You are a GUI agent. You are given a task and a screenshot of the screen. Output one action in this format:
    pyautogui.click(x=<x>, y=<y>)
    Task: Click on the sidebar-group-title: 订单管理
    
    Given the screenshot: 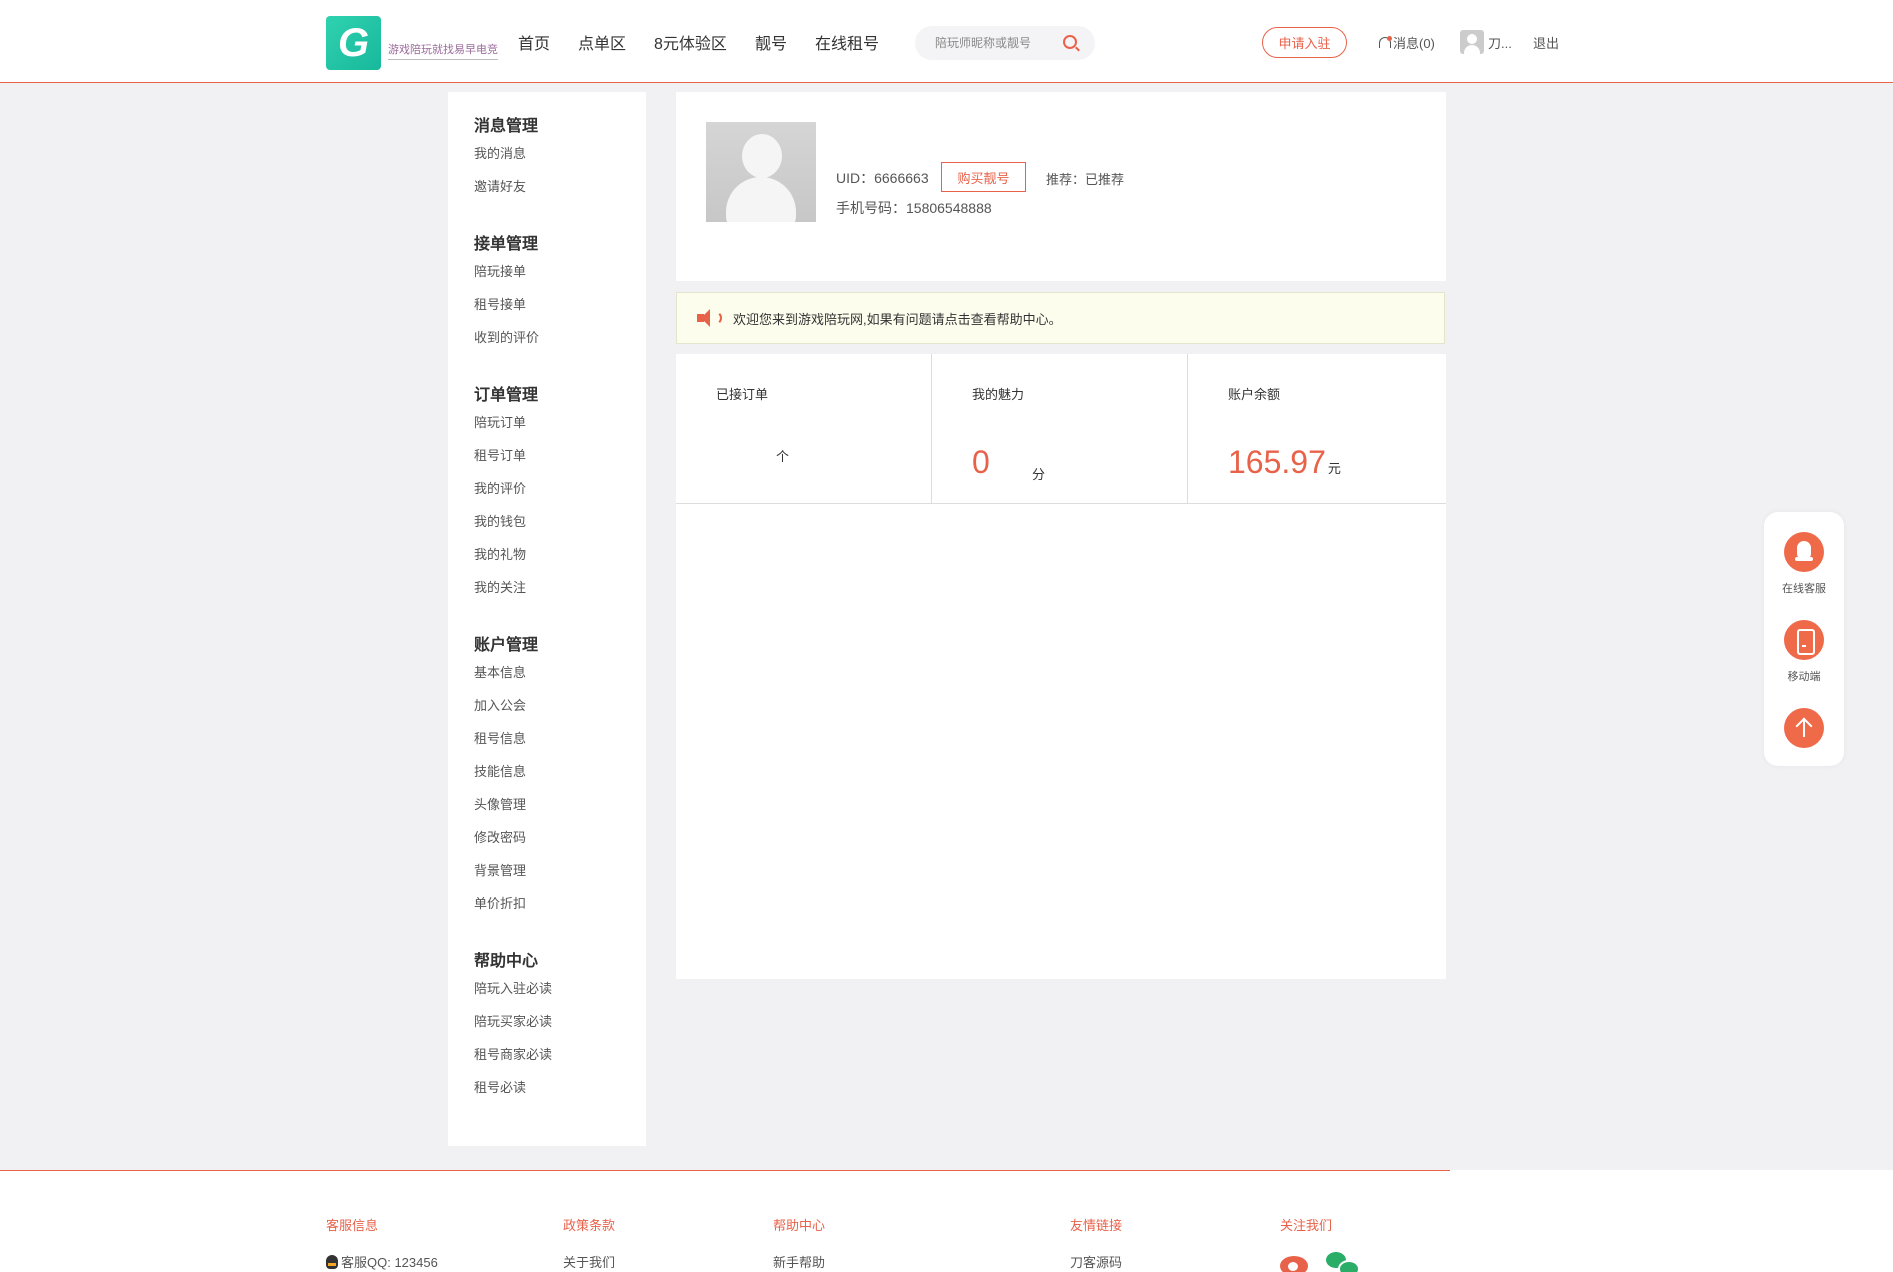 What is the action you would take?
    pyautogui.click(x=506, y=395)
    